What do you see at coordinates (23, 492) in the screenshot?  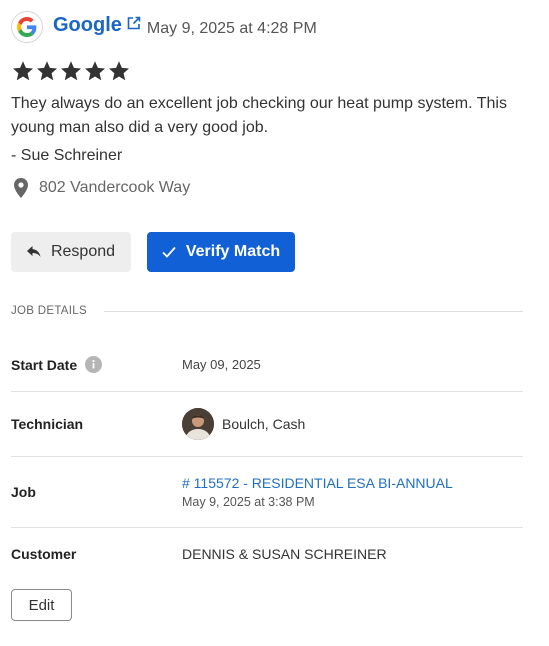 I see `job-label: Job` at bounding box center [23, 492].